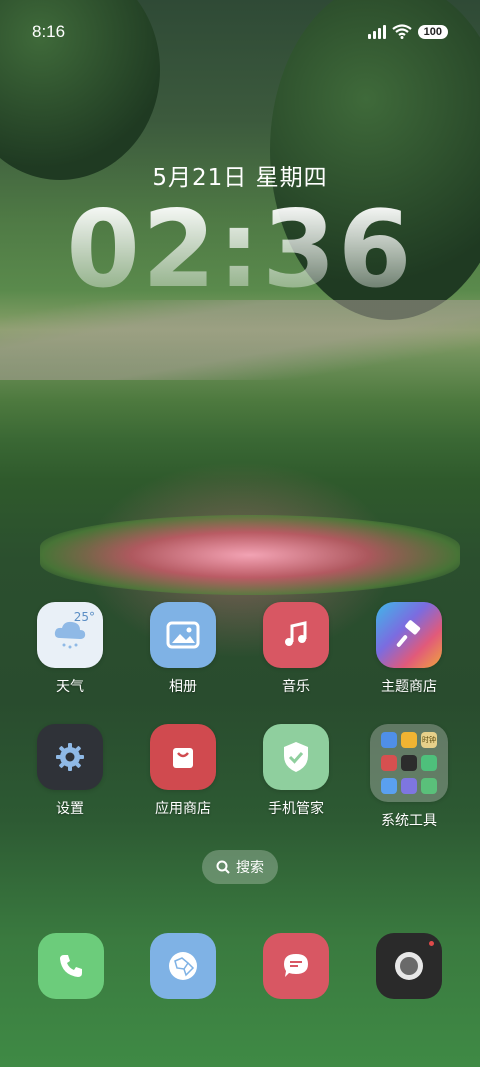  I want to click on app-label: 天气, so click(70, 687).